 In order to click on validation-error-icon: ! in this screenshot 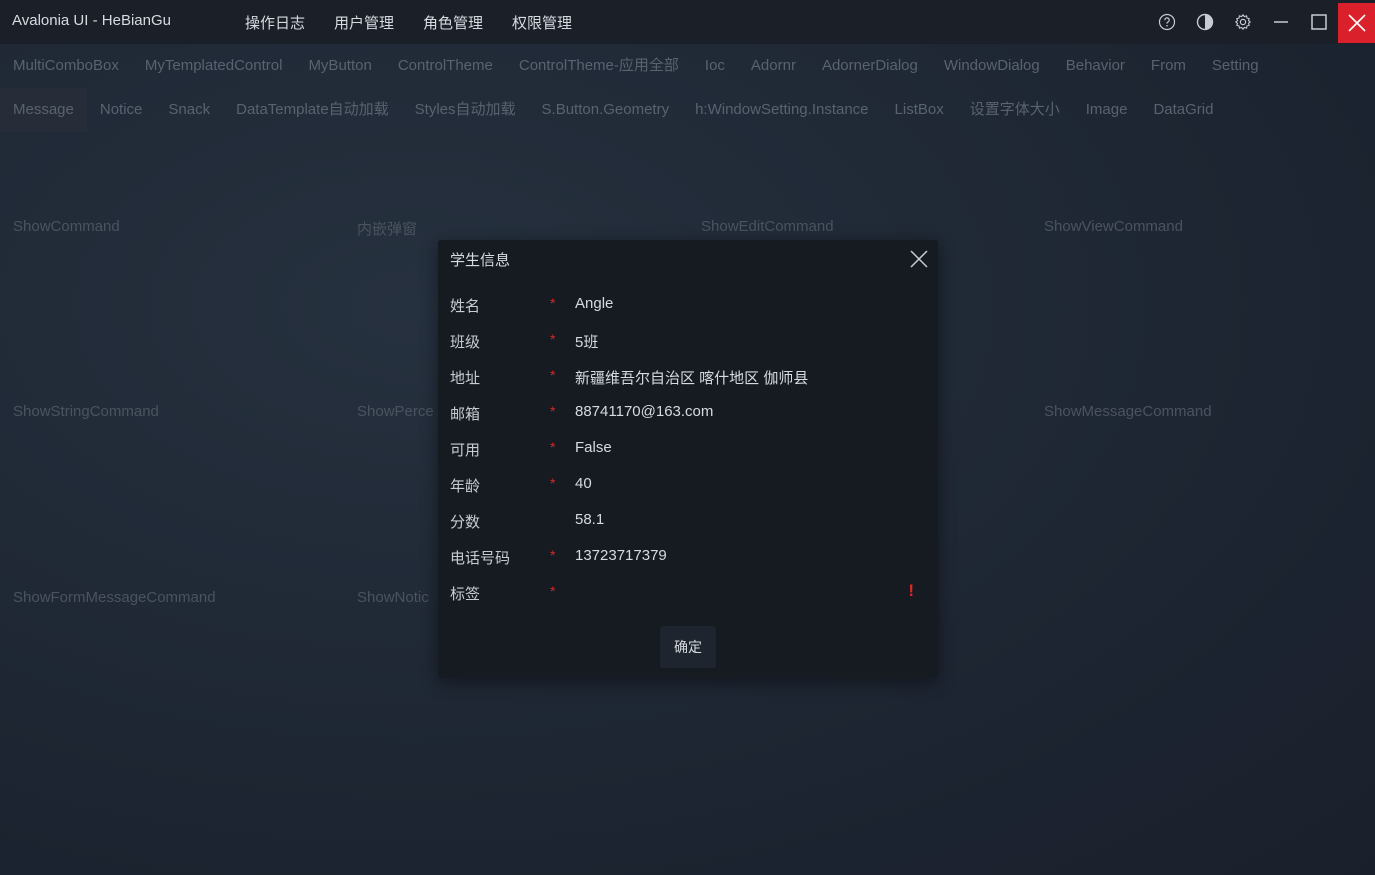, I will do `click(911, 591)`.